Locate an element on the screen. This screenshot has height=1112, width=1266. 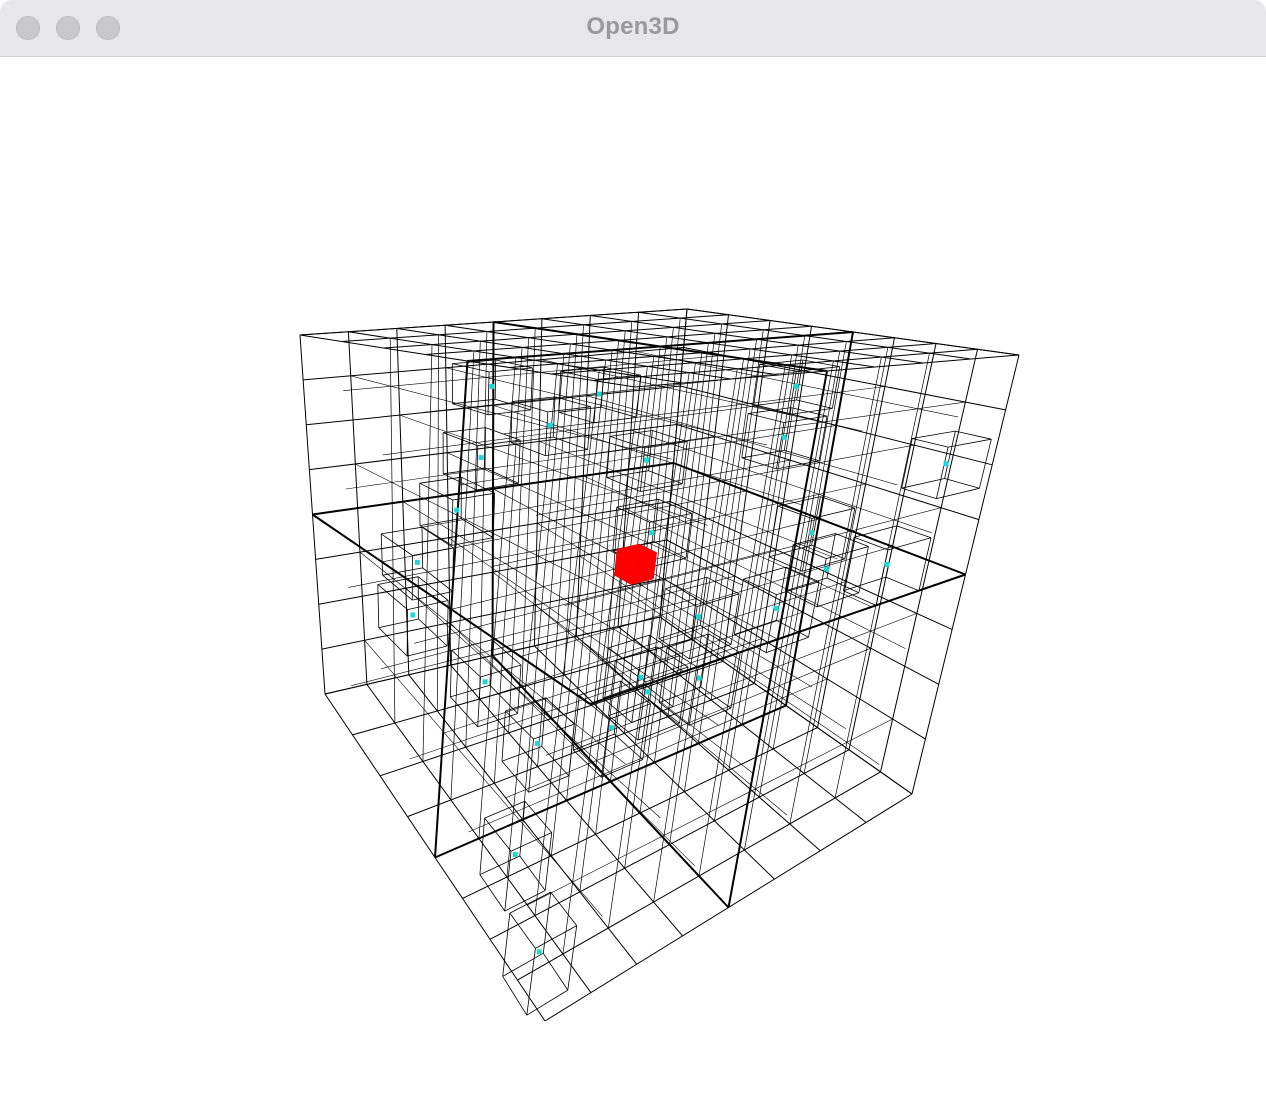
query-cube is located at coordinates (635, 564).